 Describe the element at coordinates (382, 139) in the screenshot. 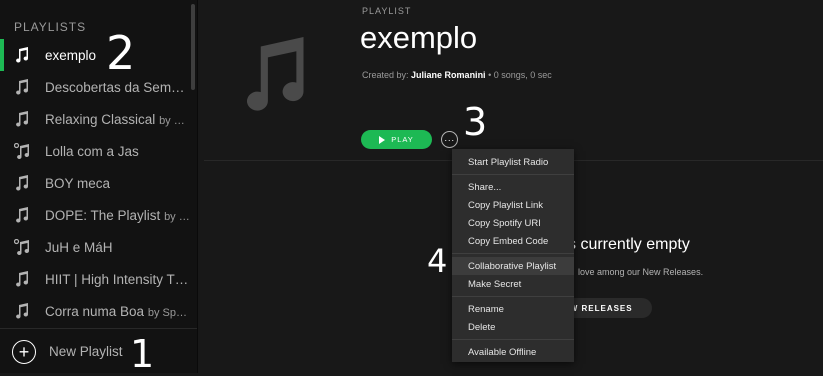

I see `play-icon` at that location.